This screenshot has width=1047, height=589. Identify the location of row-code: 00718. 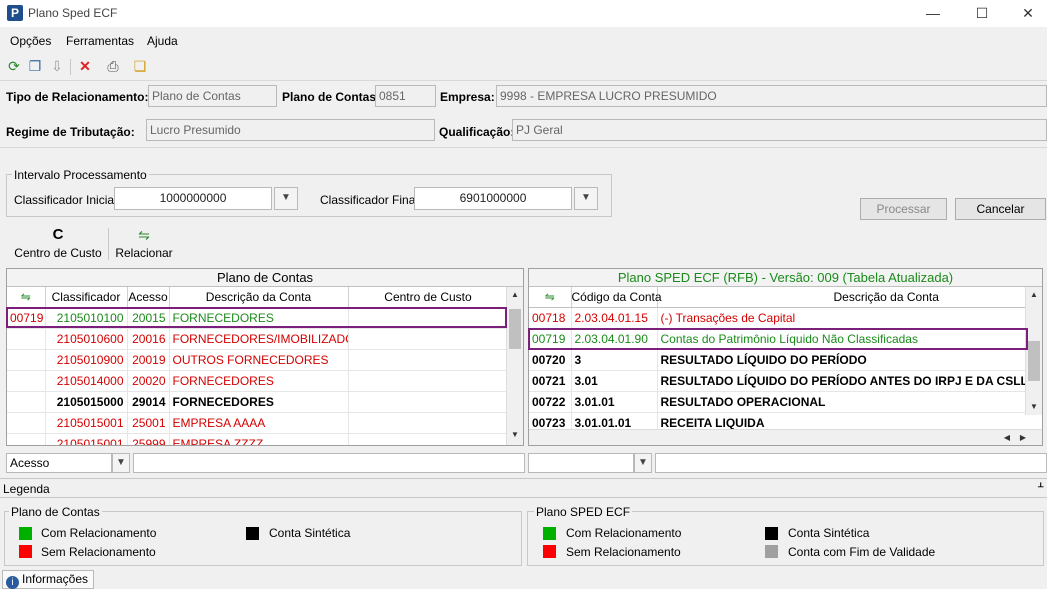
(550, 318).